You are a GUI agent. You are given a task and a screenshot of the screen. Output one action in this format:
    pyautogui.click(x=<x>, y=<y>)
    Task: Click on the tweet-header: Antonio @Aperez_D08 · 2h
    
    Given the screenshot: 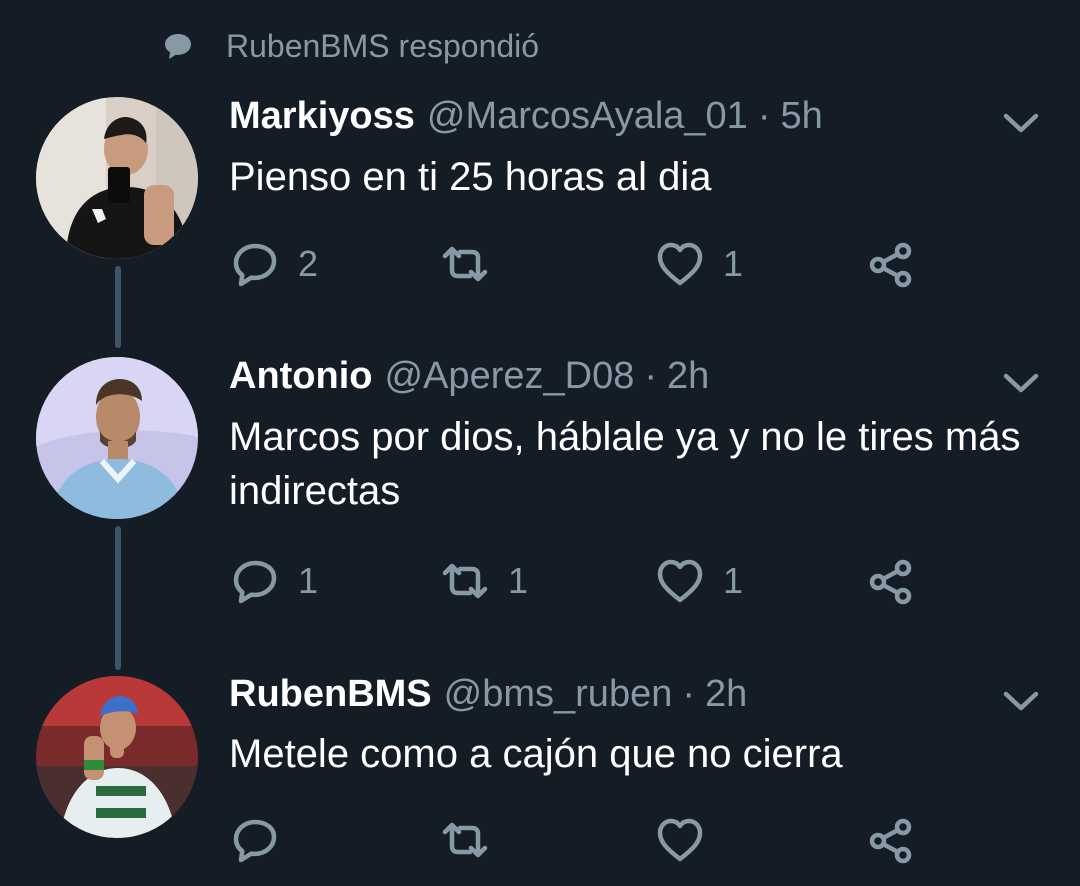 What is the action you would take?
    pyautogui.click(x=469, y=376)
    